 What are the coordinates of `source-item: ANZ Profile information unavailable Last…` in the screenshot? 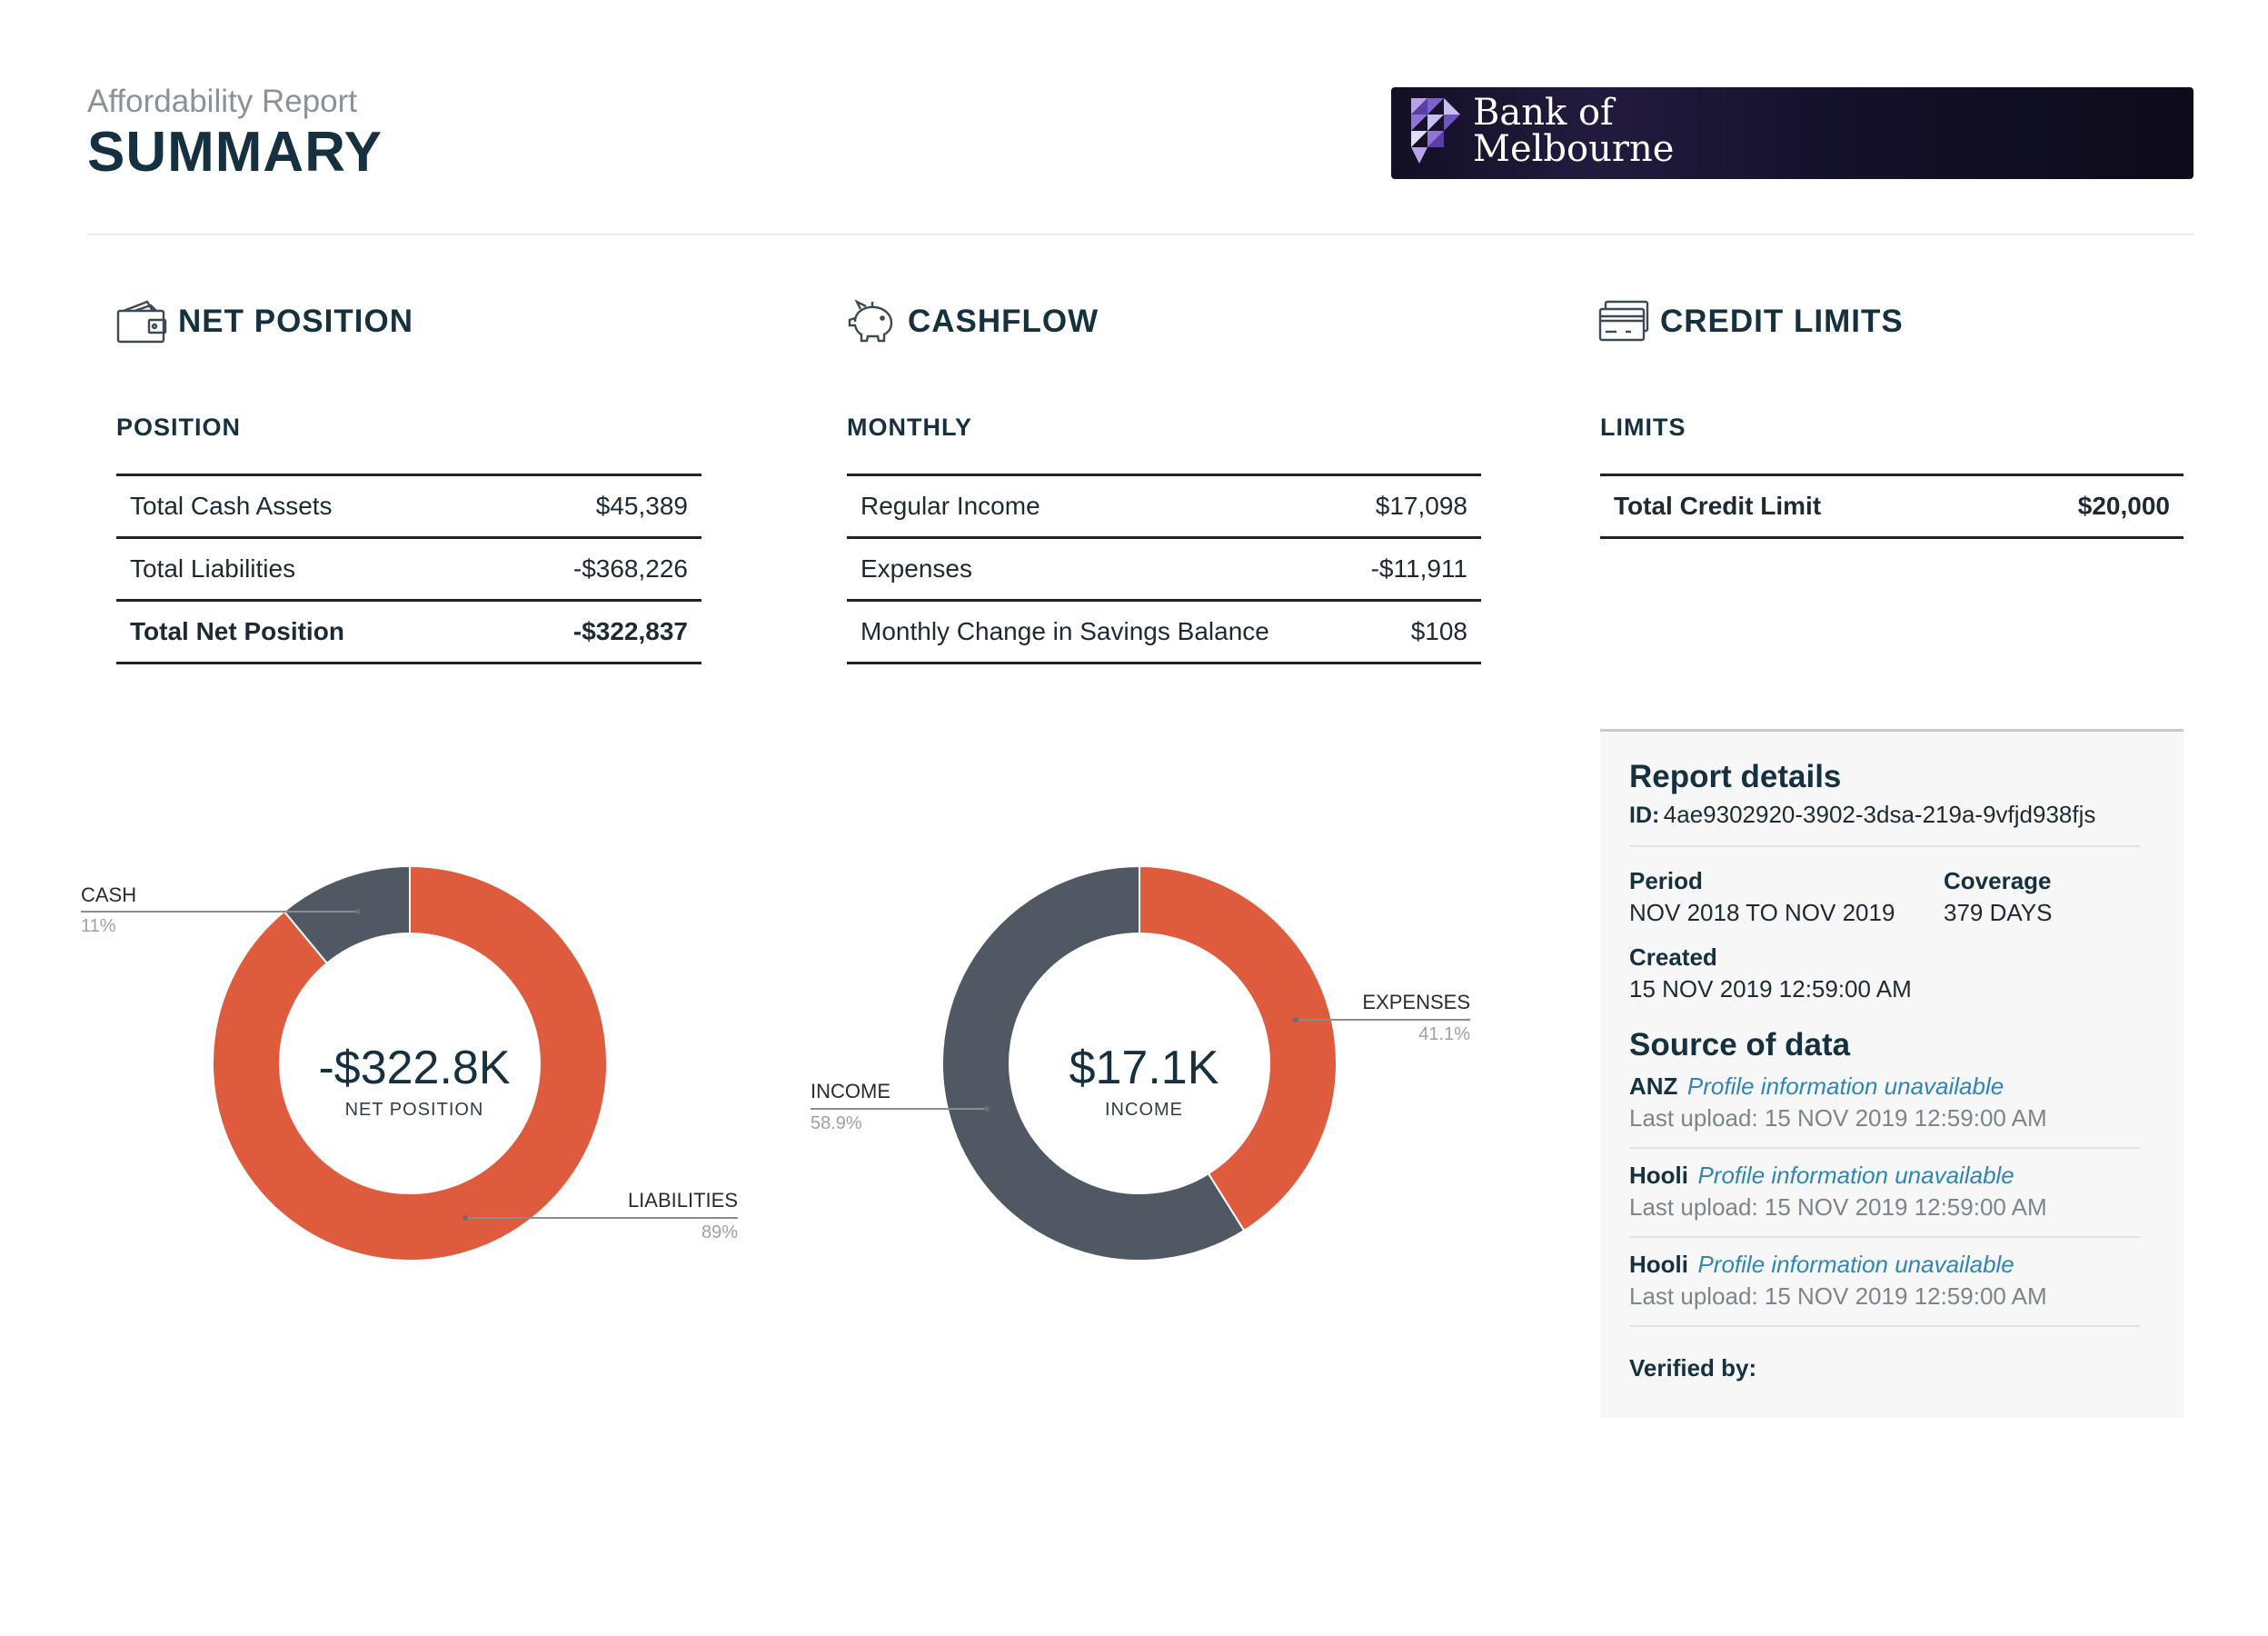 It's located at (1891, 1102).